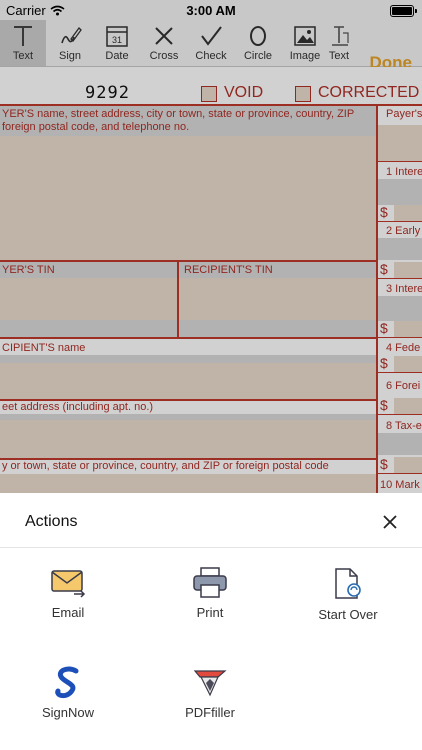 The width and height of the screenshot is (422, 750). I want to click on box4-dollar: $, so click(384, 363).